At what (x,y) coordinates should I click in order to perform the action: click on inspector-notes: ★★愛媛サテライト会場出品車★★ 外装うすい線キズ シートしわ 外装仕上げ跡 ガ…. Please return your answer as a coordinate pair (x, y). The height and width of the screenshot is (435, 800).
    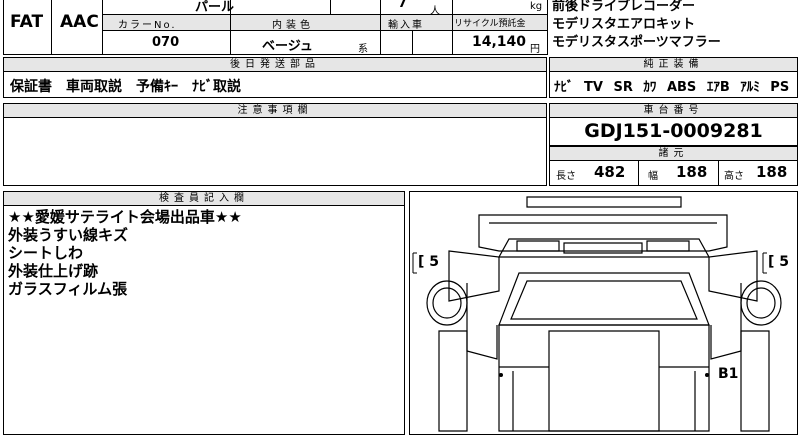
    Looking at the image, I should click on (125, 253).